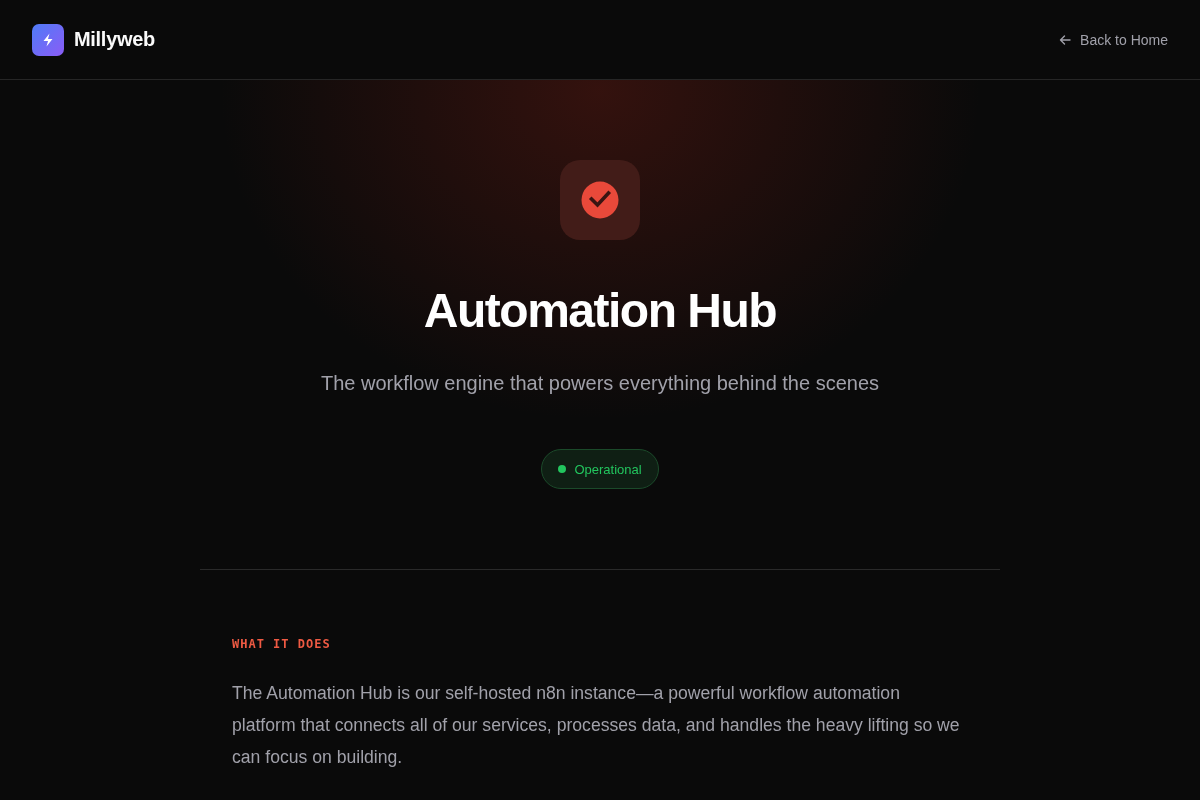  What do you see at coordinates (1065, 39) in the screenshot?
I see `arrow-left-icon` at bounding box center [1065, 39].